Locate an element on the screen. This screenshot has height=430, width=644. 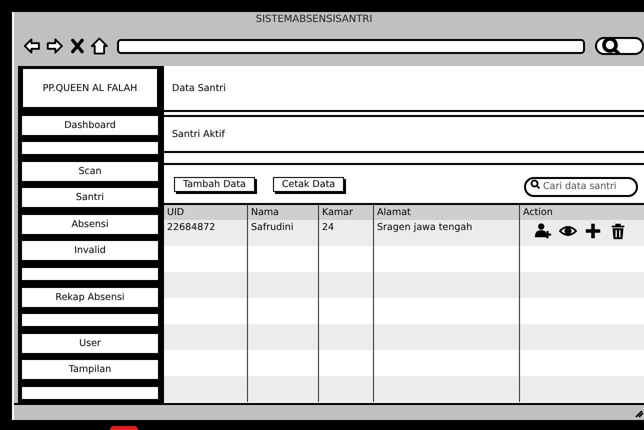
column-header: Action is located at coordinates (582, 212).